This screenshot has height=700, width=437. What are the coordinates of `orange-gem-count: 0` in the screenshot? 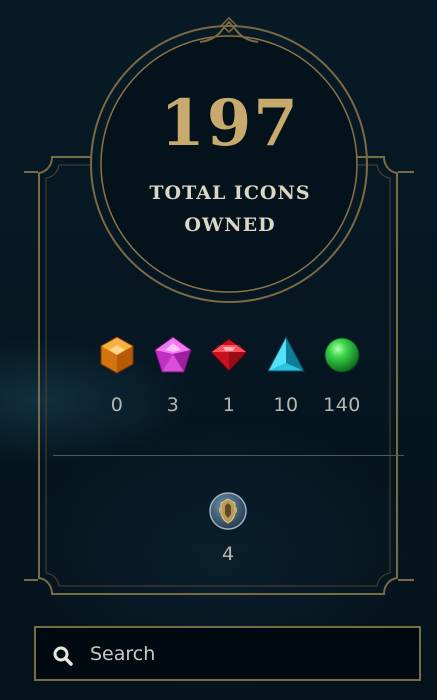 It's located at (117, 405).